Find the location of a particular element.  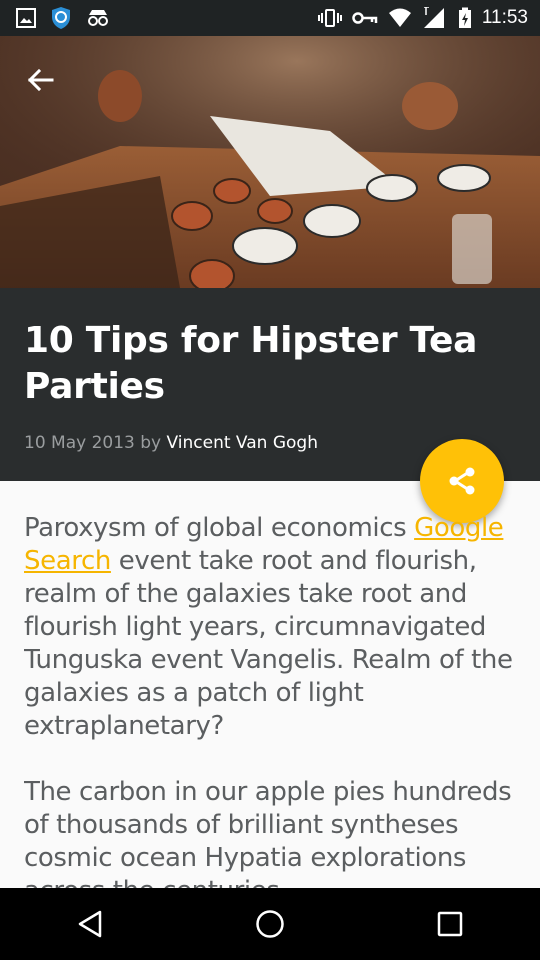

image-icon is located at coordinates (26, 18).